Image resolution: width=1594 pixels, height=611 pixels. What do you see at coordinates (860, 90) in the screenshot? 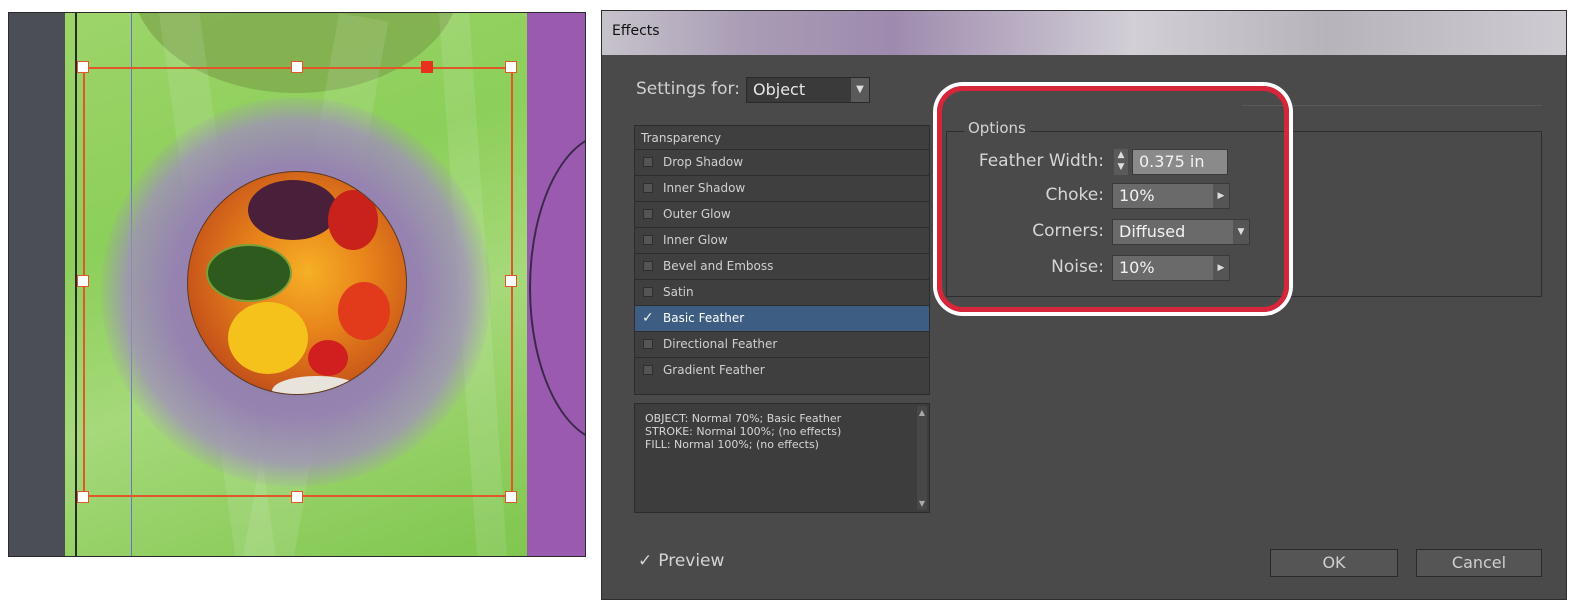
I see `chevron-down-icon: ▼` at bounding box center [860, 90].